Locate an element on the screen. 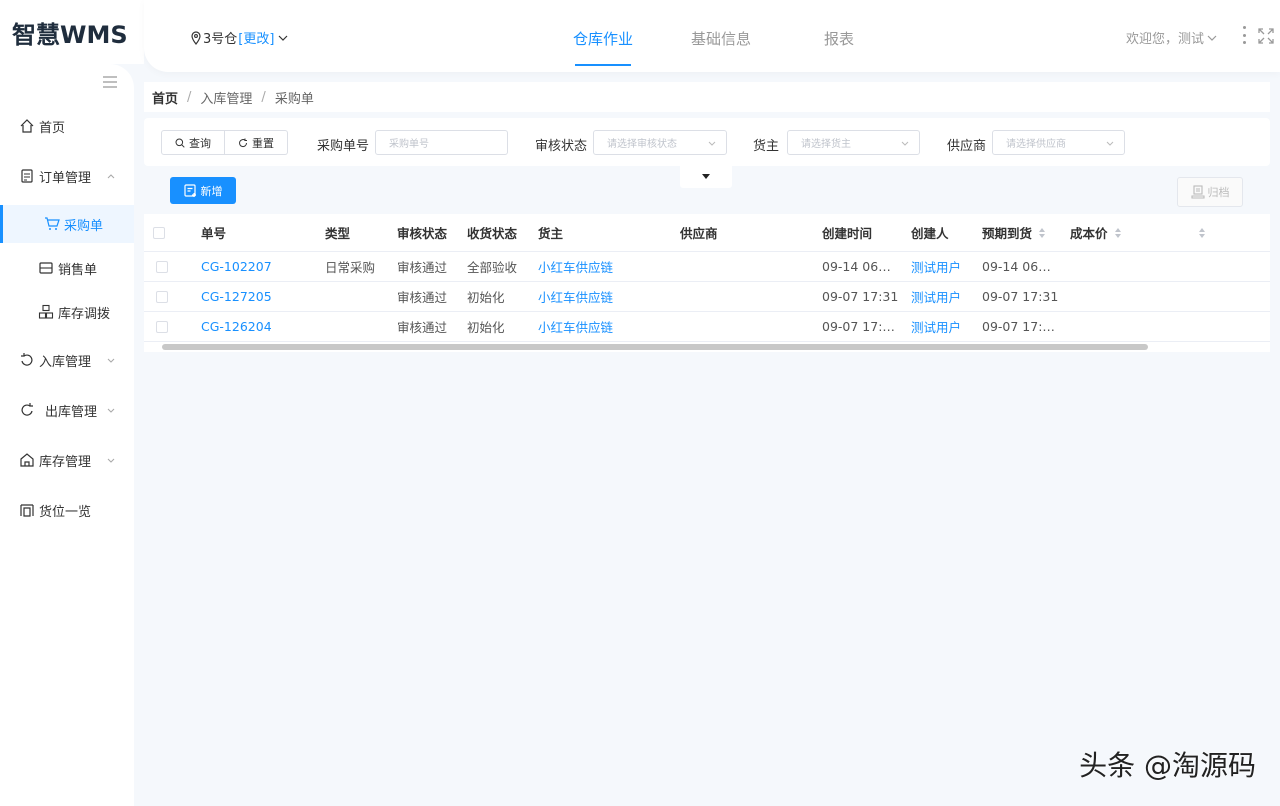 This screenshot has height=806, width=1280. sidebar-item-stock-transfer: 库存调拨 is located at coordinates (67, 312).